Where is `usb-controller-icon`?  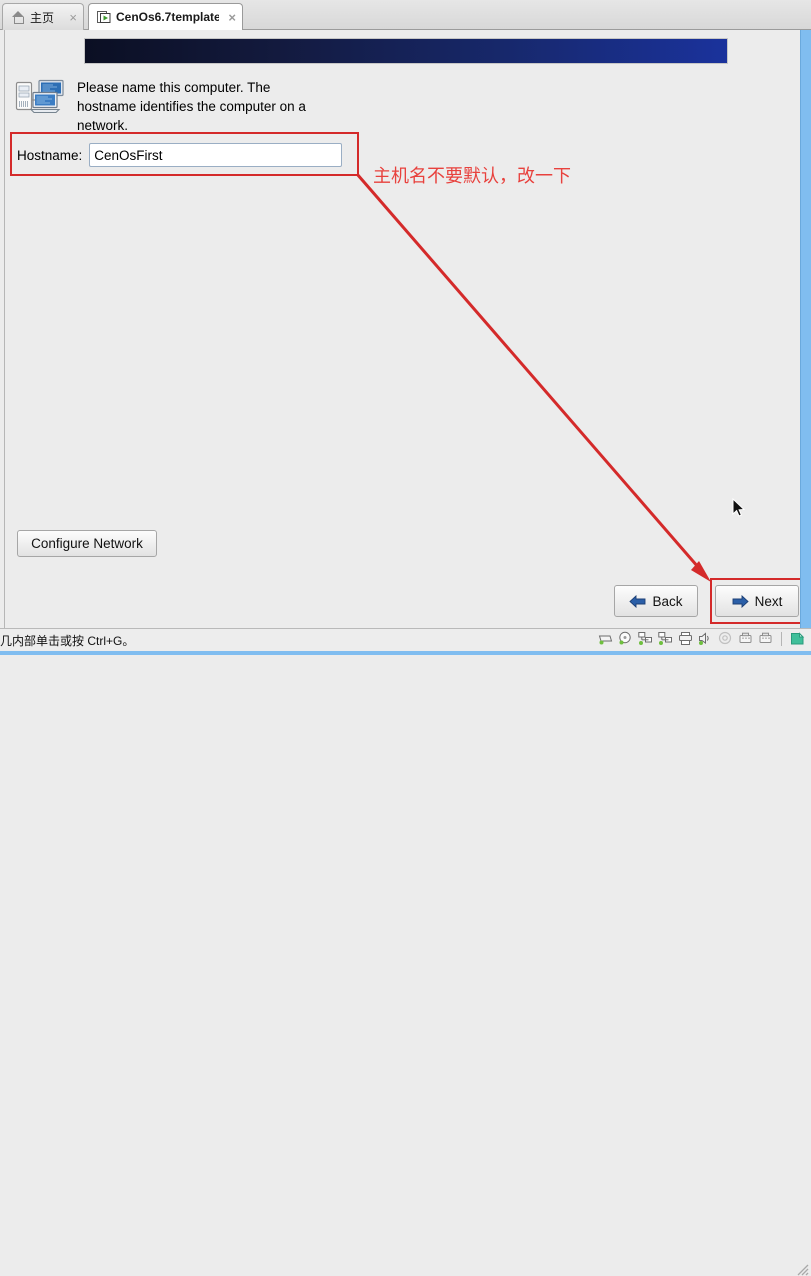
usb-controller-icon is located at coordinates (725, 638).